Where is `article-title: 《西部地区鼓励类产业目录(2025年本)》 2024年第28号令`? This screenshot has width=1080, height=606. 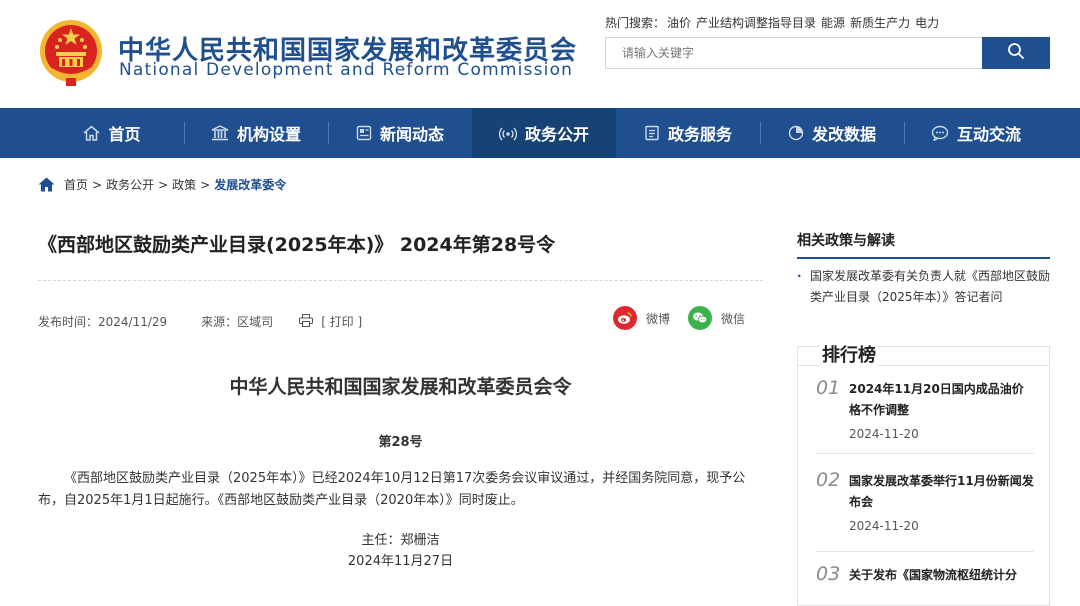
article-title: 《西部地区鼓励类产业目录(2025年本)》 2024年第28号令 is located at coordinates (297, 245).